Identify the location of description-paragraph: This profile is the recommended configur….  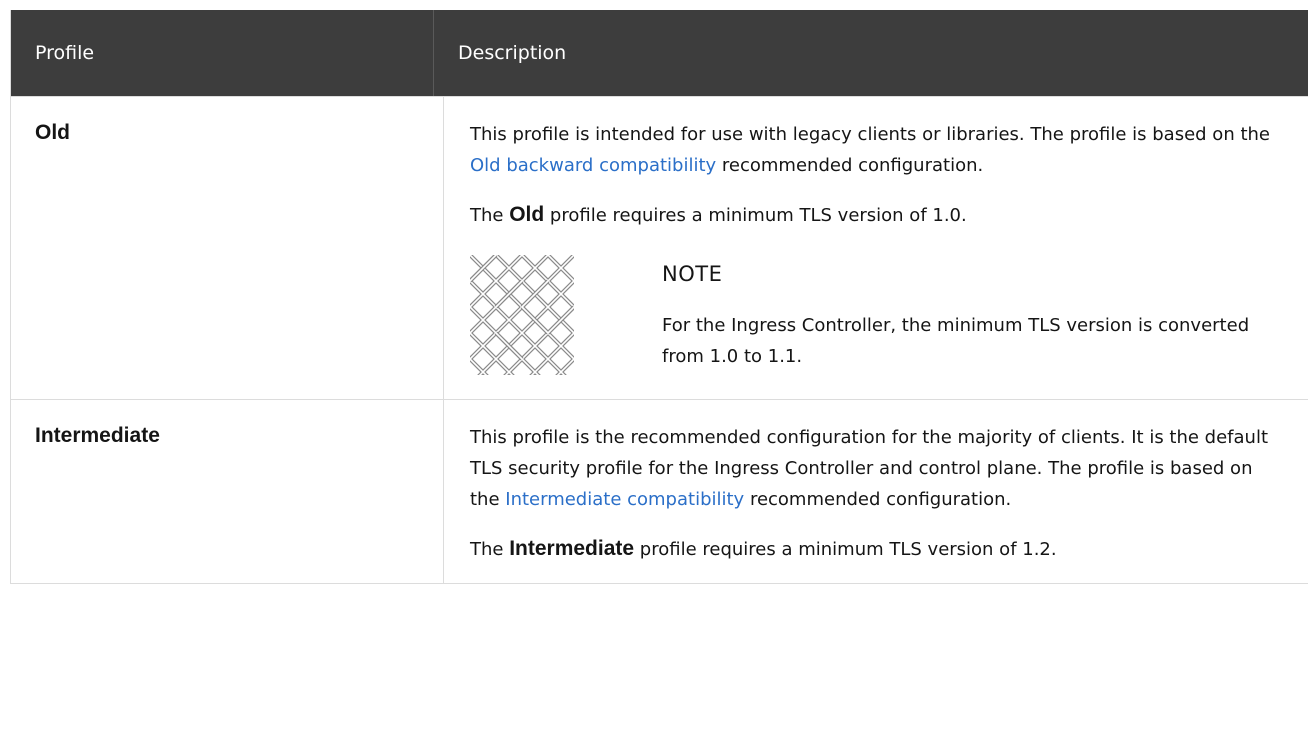
(877, 468).